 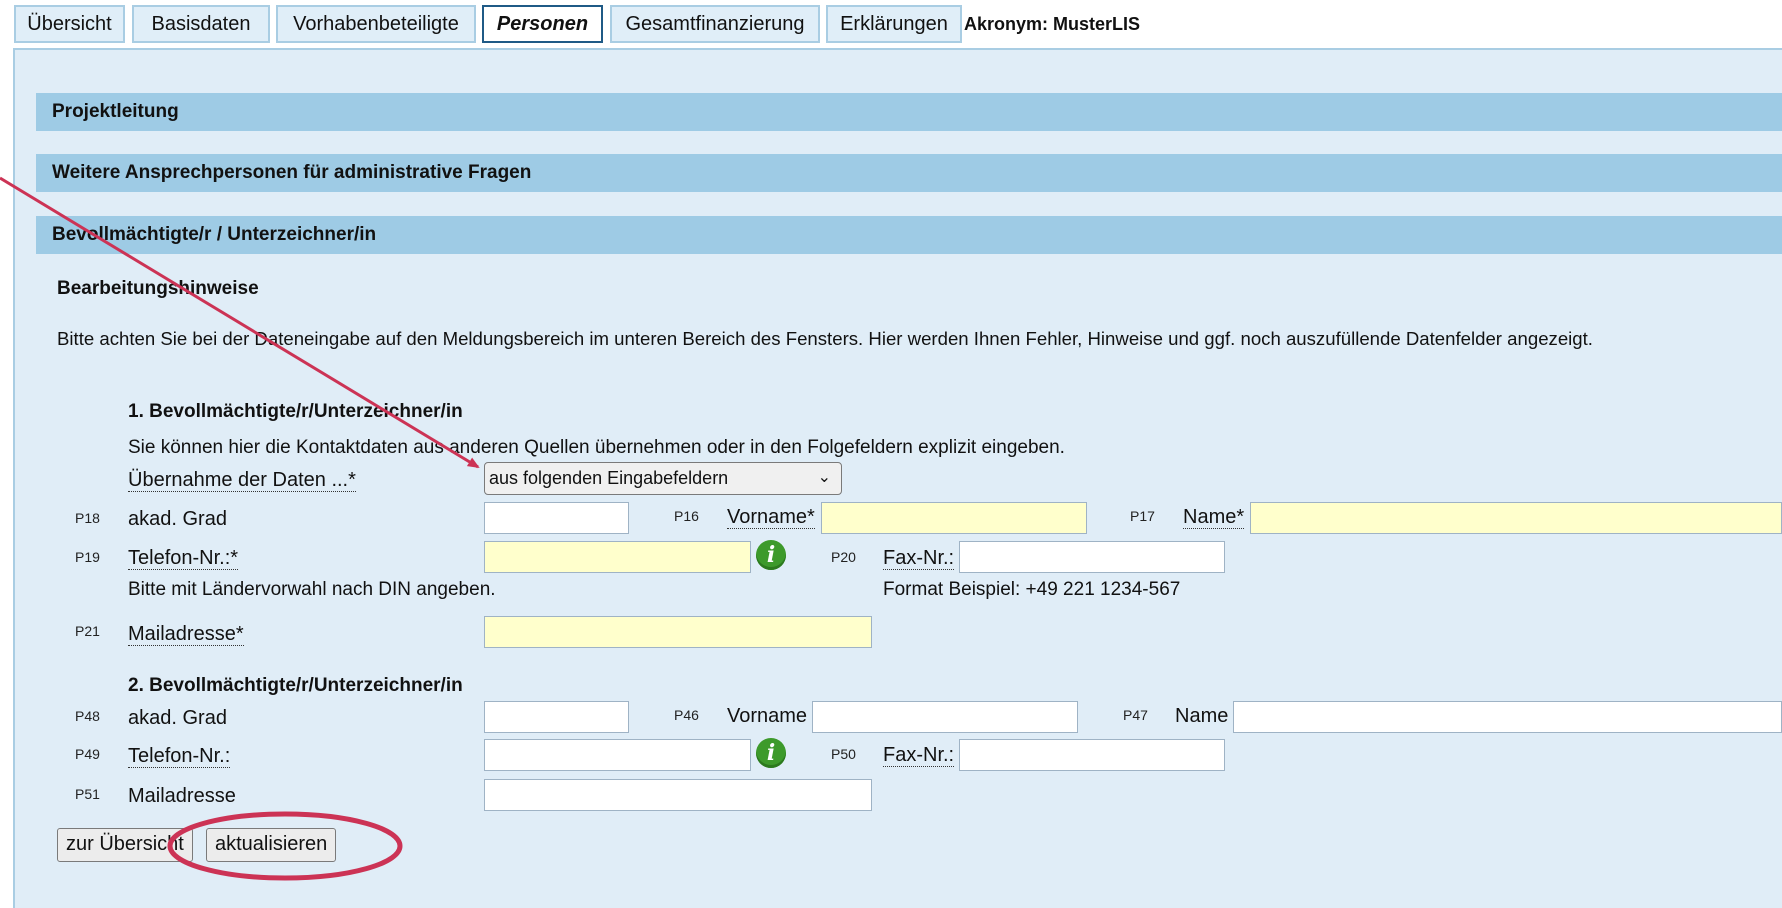 What do you see at coordinates (285, 846) in the screenshot?
I see `annotation-ellipse` at bounding box center [285, 846].